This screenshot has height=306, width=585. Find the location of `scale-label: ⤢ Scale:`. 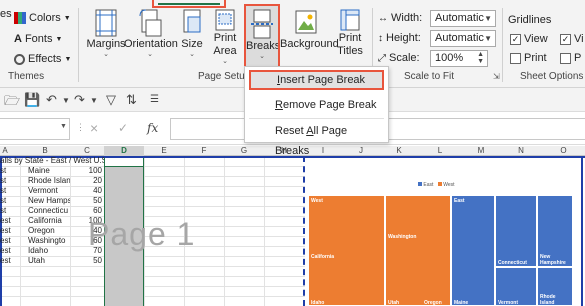

scale-label: ⤢ Scale: is located at coordinates (399, 58).